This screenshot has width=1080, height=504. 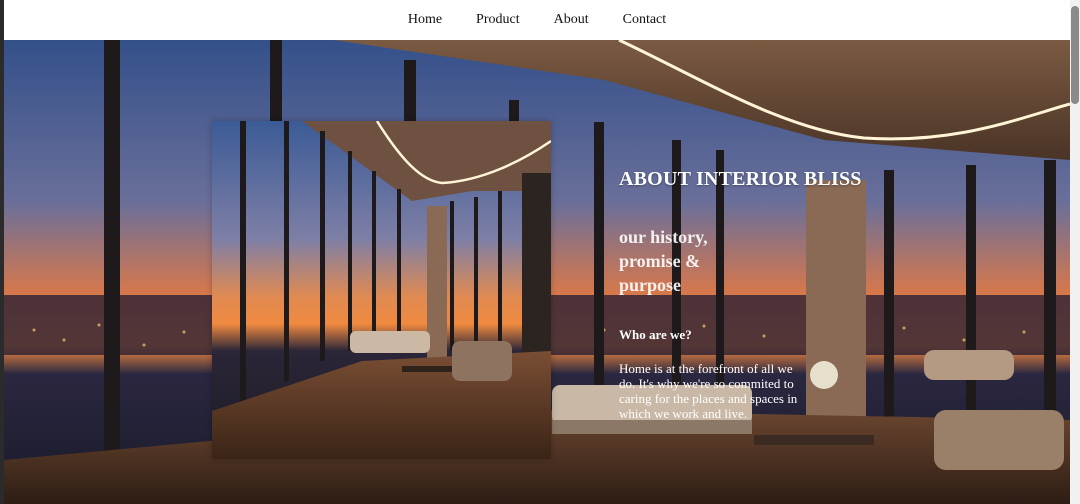 I want to click on top-navbar: Home Product About Contact, so click(x=537, y=20).